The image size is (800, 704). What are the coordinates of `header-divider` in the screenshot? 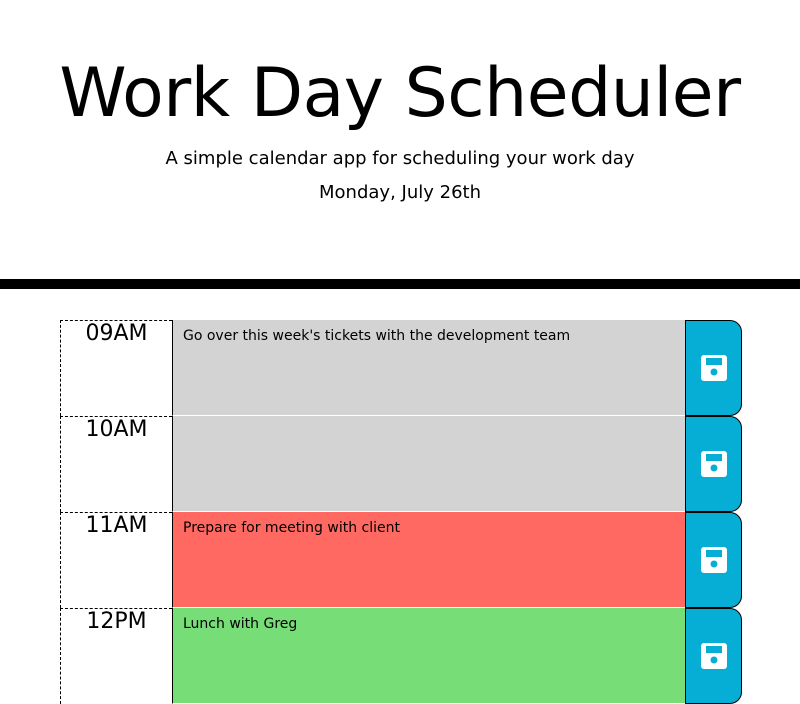 It's located at (400, 284).